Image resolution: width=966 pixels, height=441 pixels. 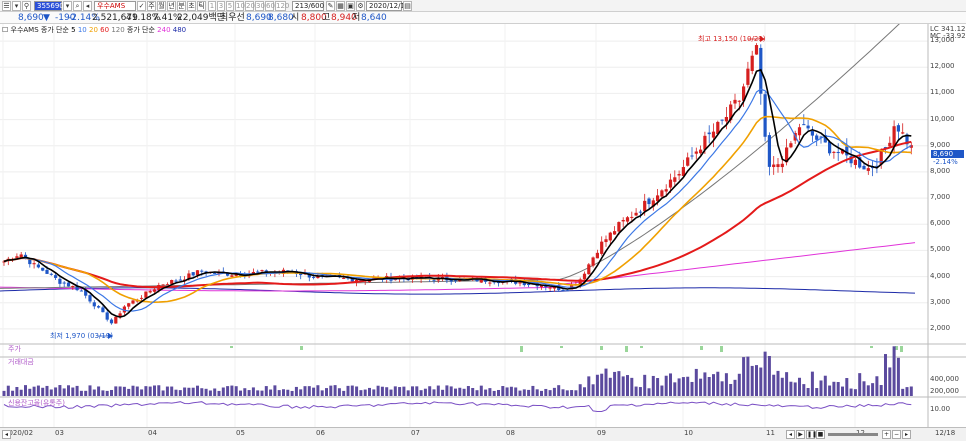 I want to click on period-week-button: 월, so click(x=161, y=6).